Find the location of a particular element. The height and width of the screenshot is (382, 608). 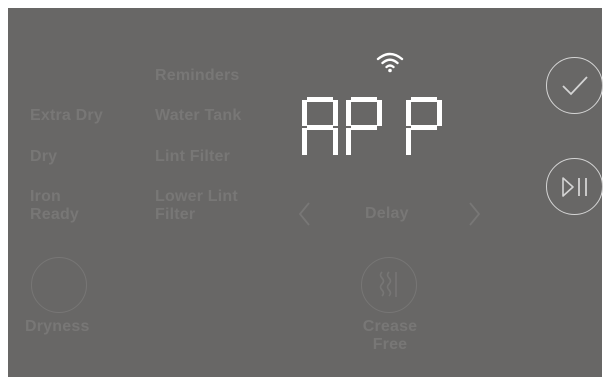

start-pause-button is located at coordinates (574, 186).